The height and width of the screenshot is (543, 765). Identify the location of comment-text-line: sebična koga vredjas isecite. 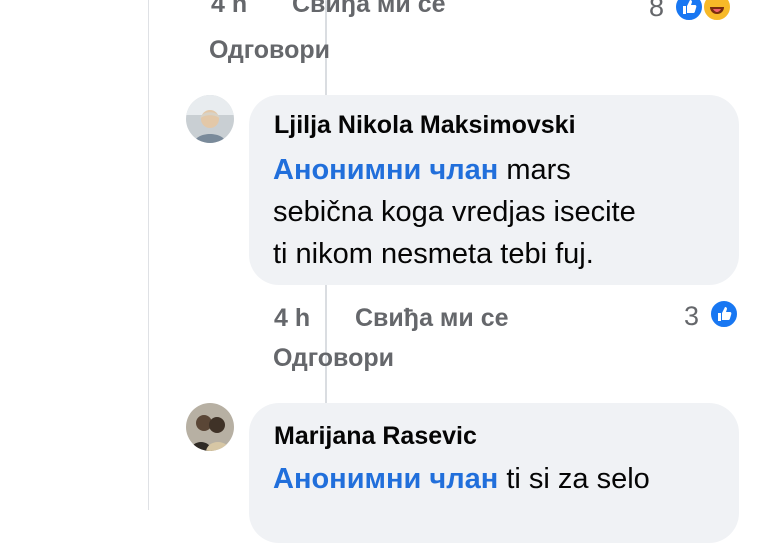
(454, 212).